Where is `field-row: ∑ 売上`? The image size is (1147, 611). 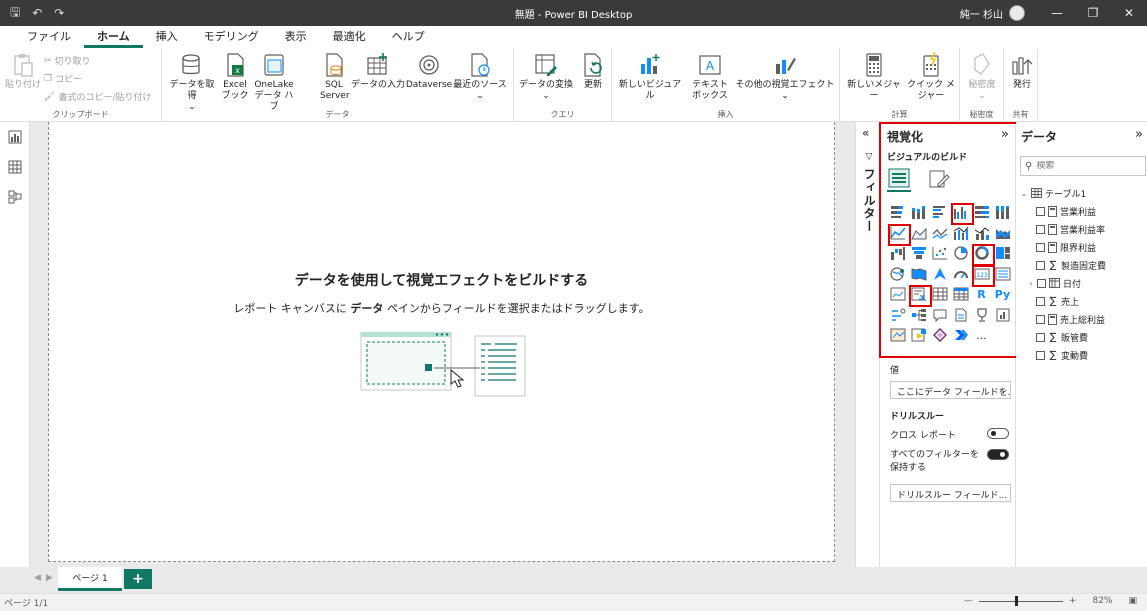
field-row: ∑ 売上 is located at coordinates (1083, 301).